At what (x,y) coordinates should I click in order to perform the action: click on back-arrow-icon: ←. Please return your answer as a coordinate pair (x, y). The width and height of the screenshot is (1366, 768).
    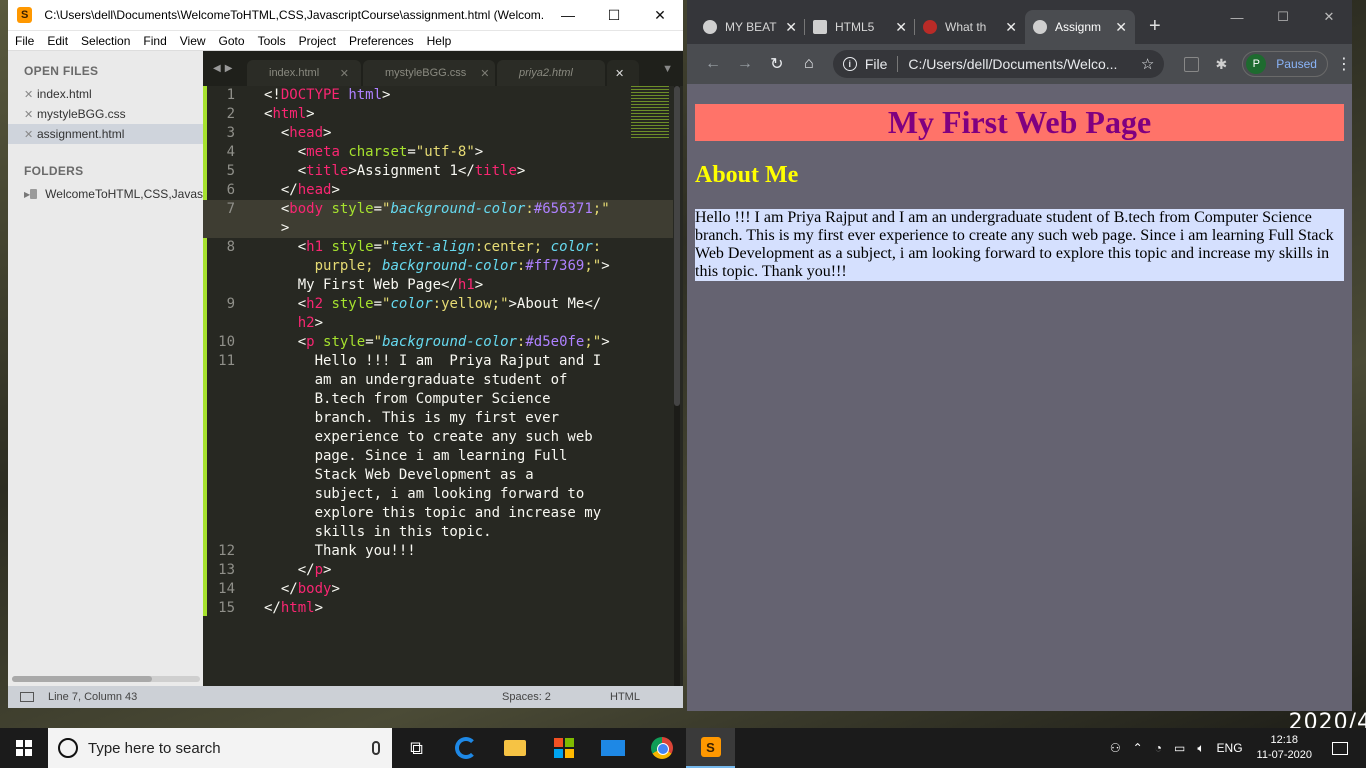
    Looking at the image, I should click on (713, 64).